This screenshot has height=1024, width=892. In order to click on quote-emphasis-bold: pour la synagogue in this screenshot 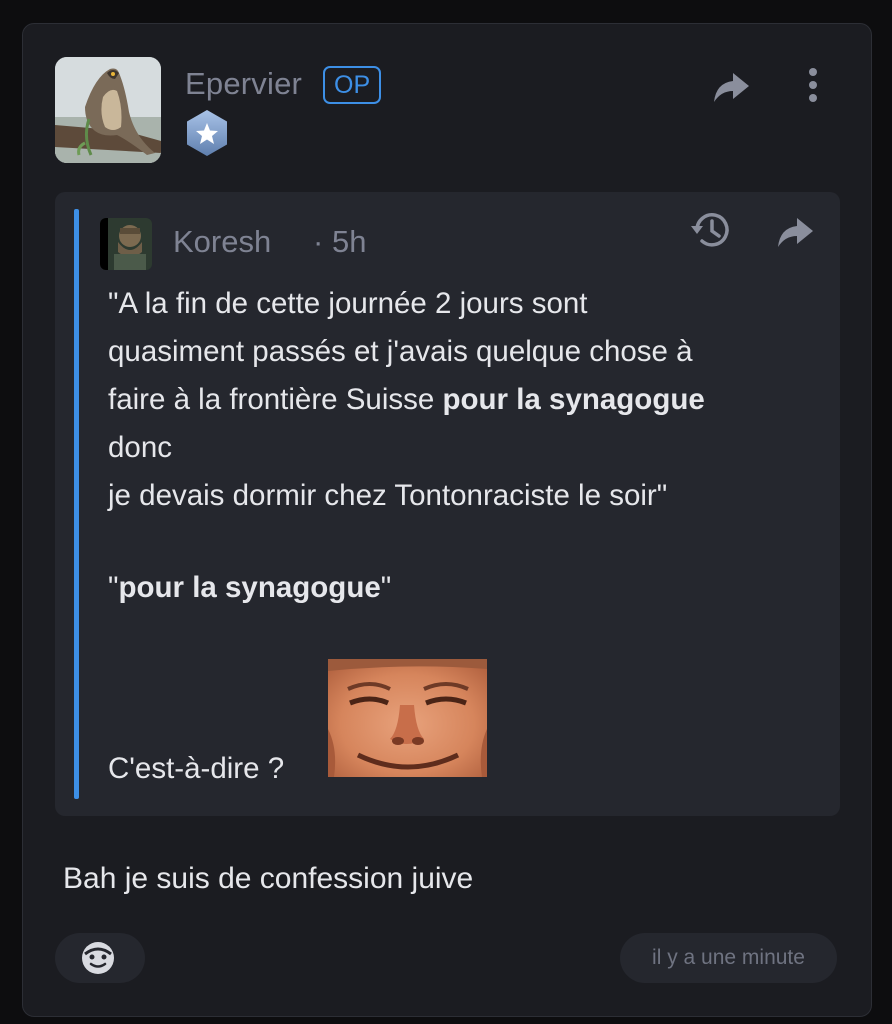, I will do `click(249, 587)`.